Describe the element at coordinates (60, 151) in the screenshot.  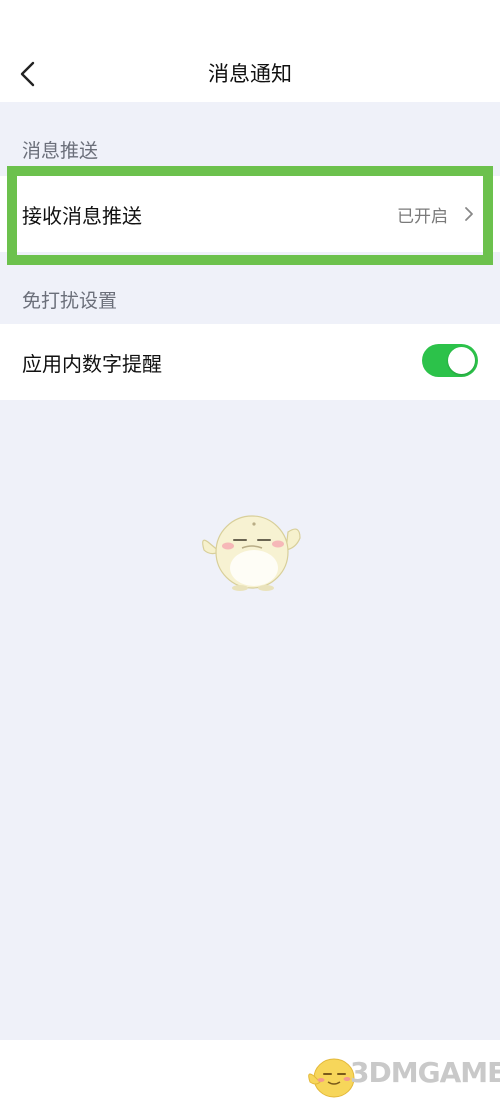
I see `section-label-push: 消息推送` at that location.